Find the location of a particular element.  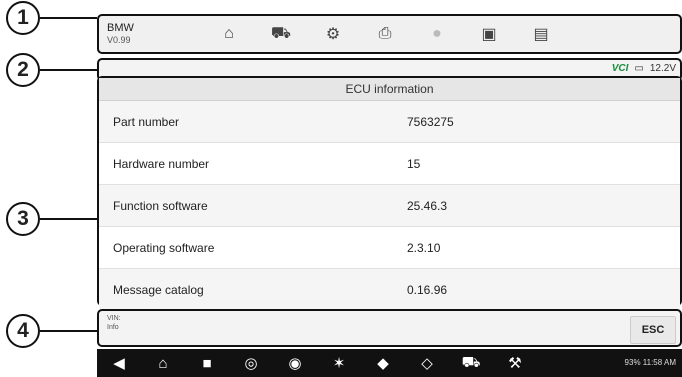

car-button: ⛟ is located at coordinates (471, 363).